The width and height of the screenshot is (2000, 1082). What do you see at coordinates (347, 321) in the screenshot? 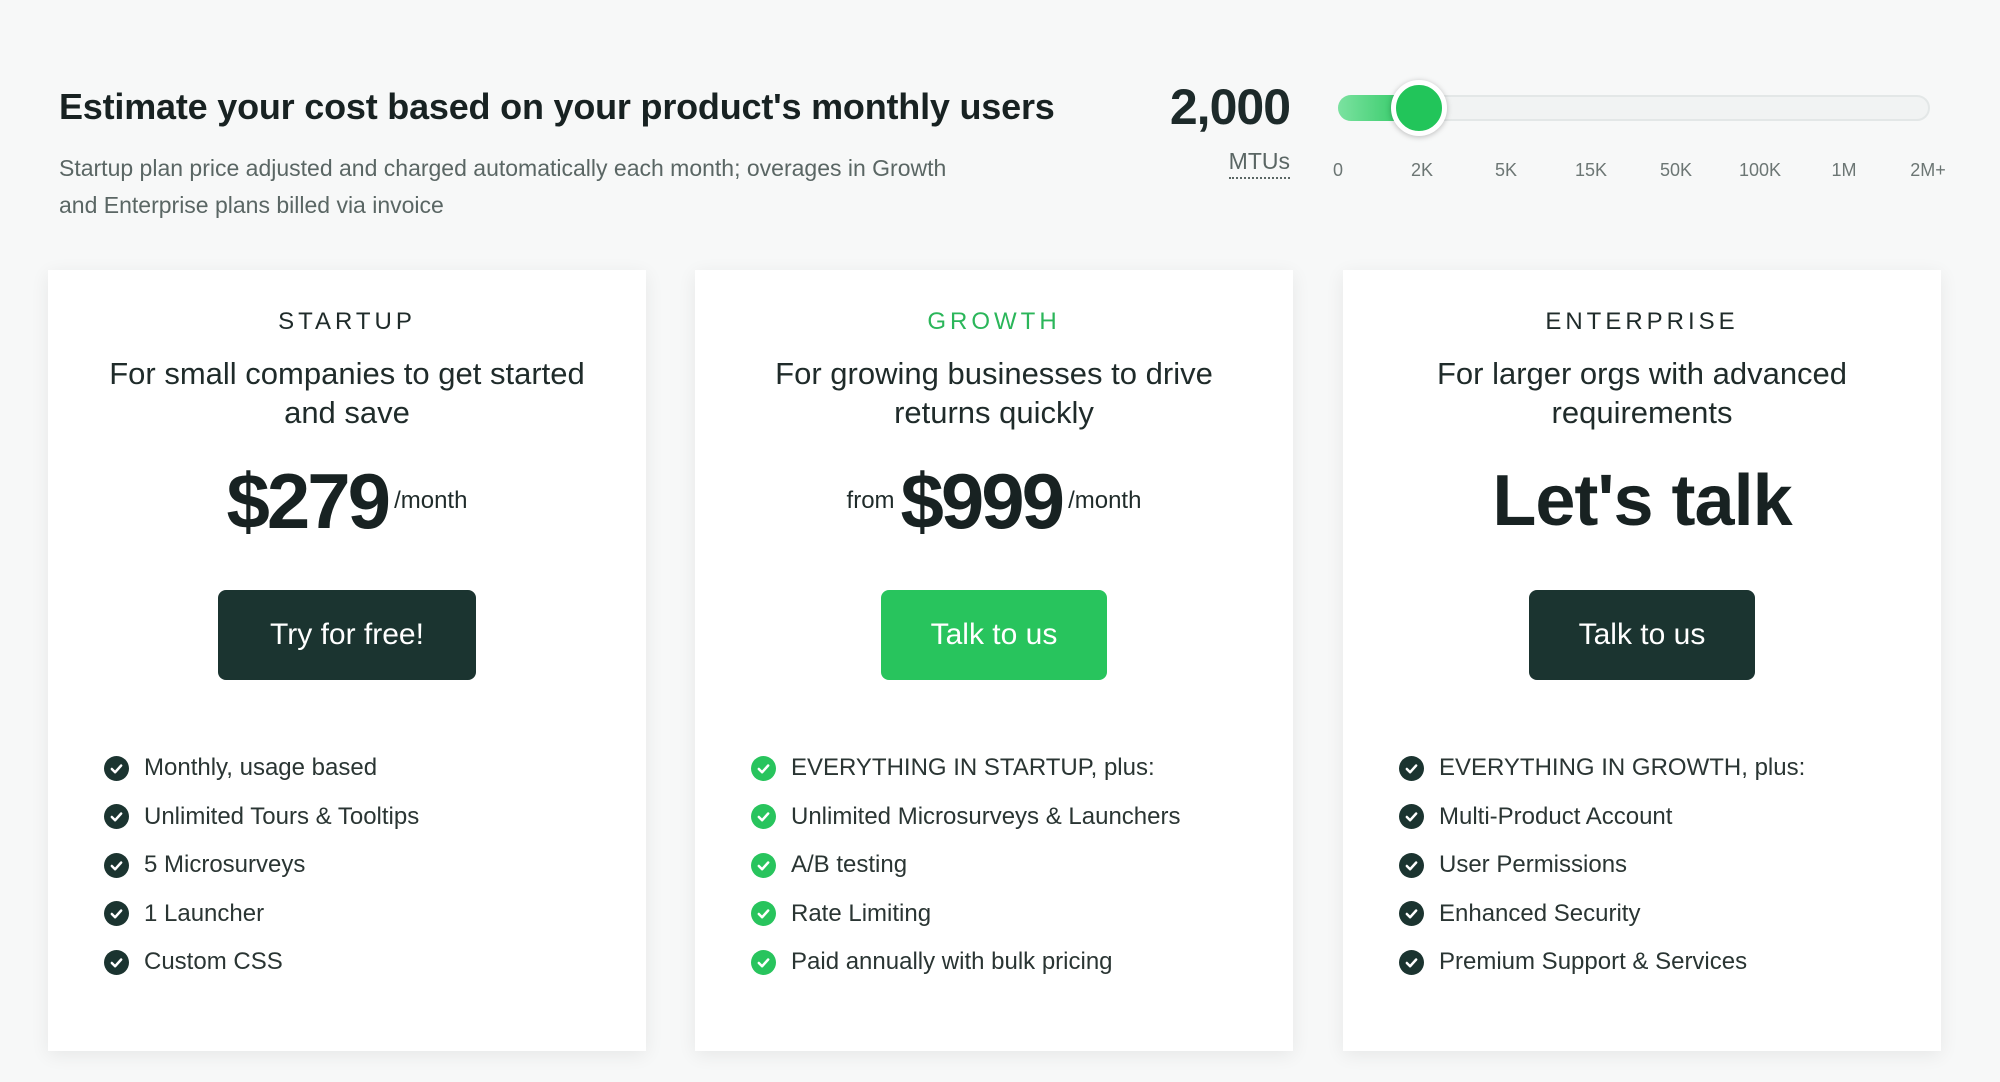
I see `plan-name: STARTUP` at bounding box center [347, 321].